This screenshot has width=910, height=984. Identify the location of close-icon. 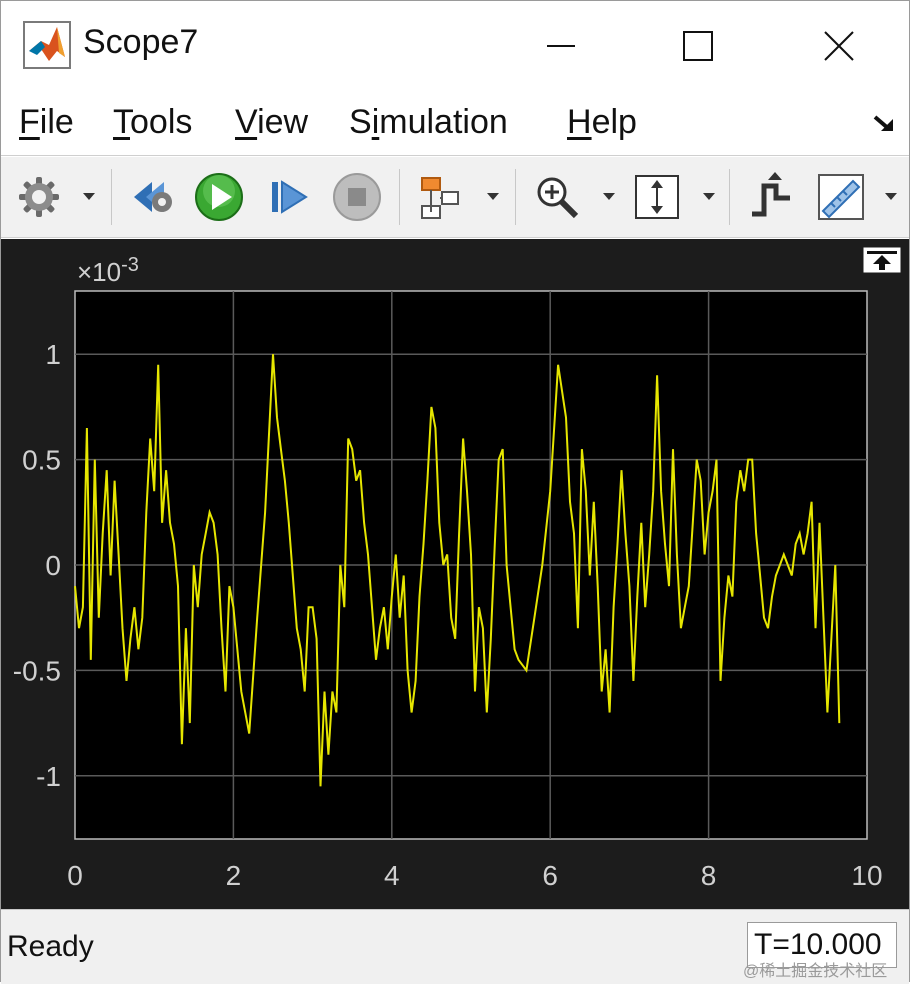
(839, 46).